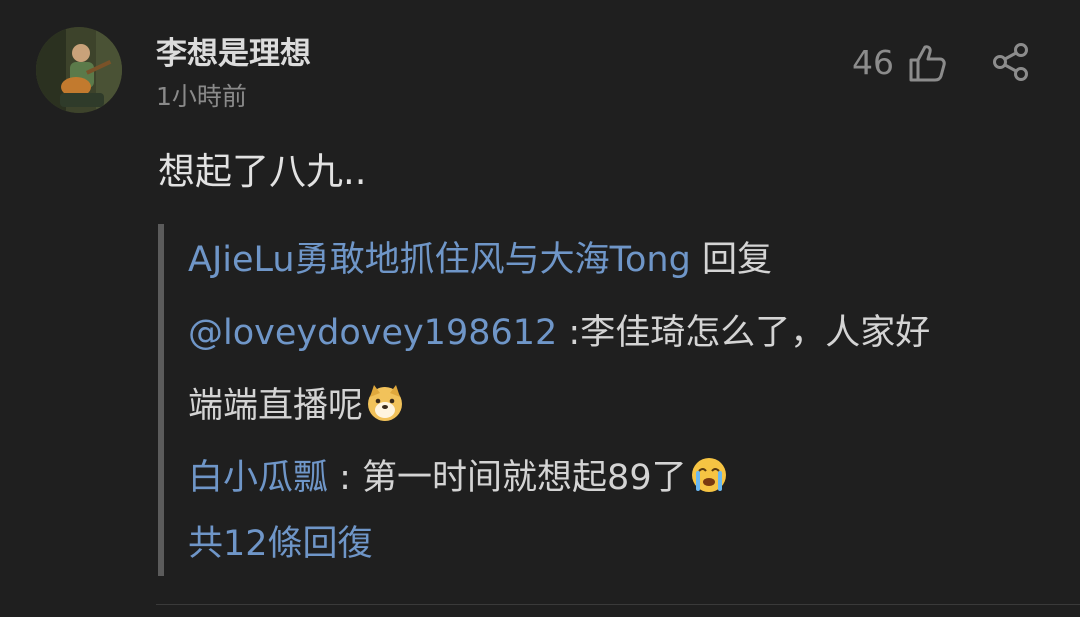  What do you see at coordinates (708, 475) in the screenshot?
I see `crying-emoji-icon` at bounding box center [708, 475].